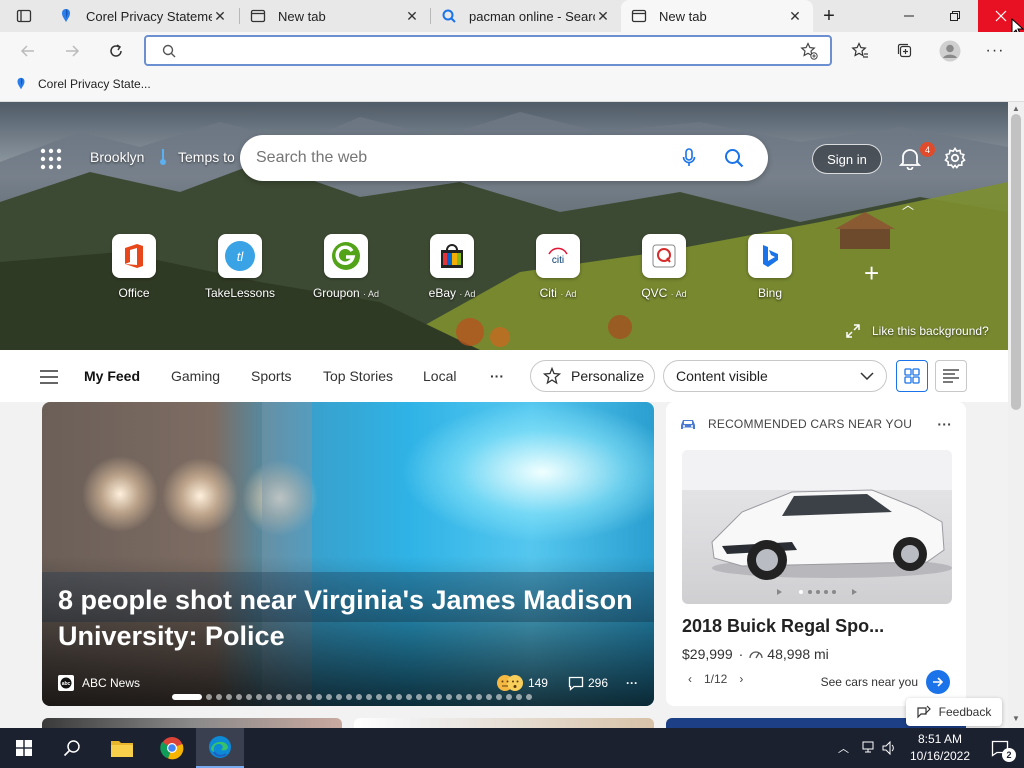  I want to click on apps-launcher-button, so click(51, 159).